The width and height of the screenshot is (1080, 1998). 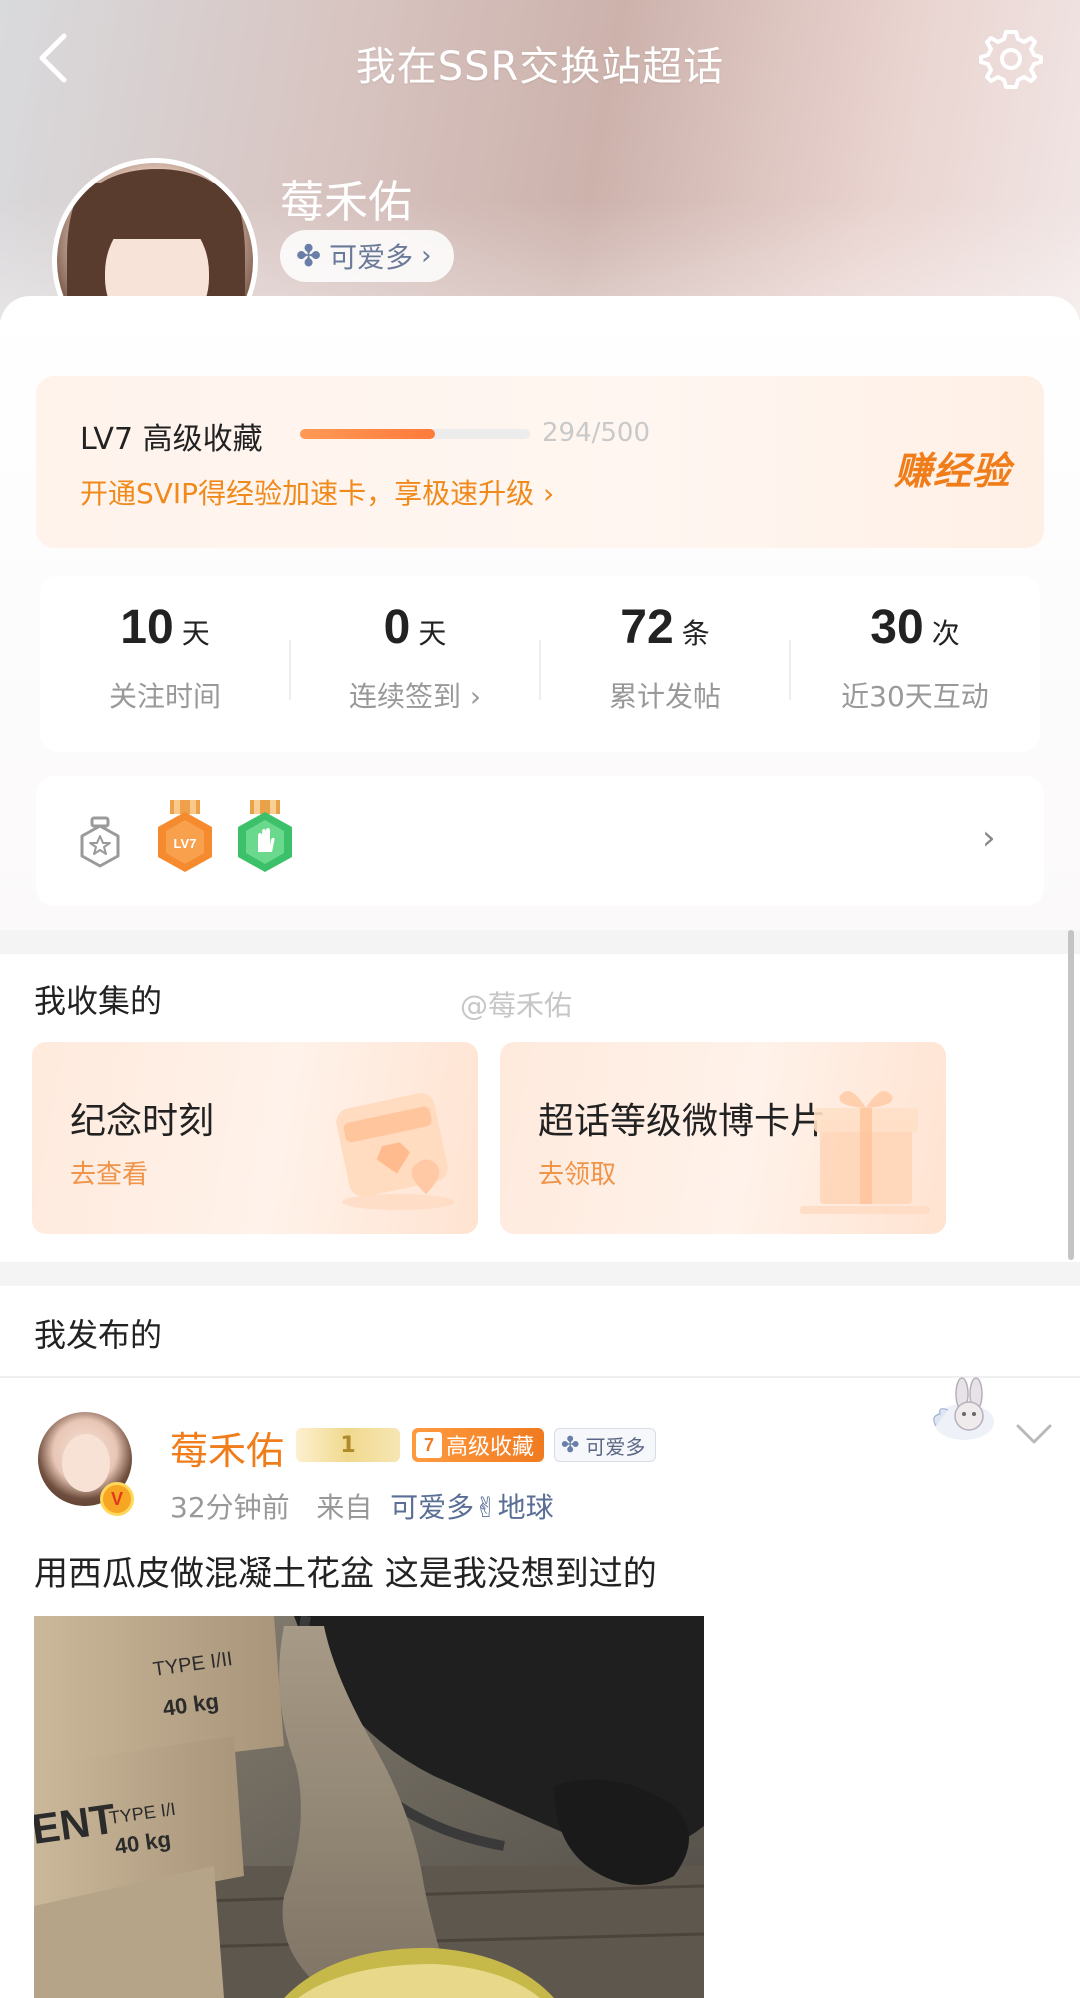 What do you see at coordinates (647, 627) in the screenshot?
I see `stat-value: 72` at bounding box center [647, 627].